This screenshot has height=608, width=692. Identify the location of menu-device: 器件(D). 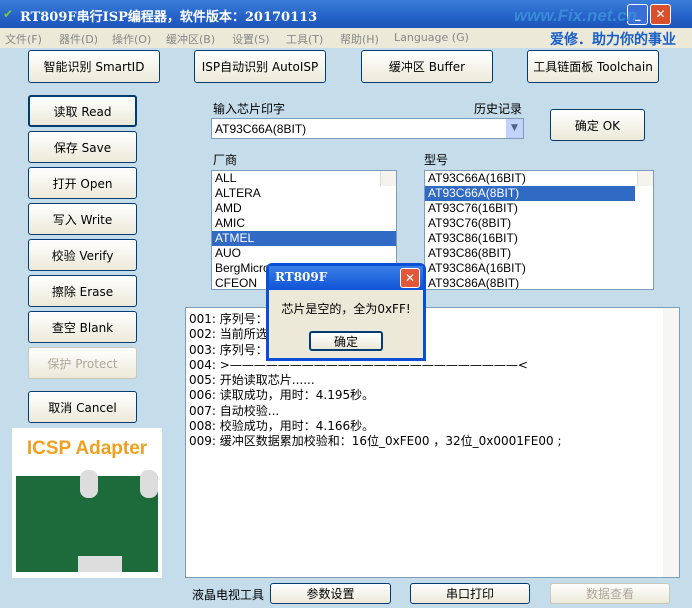
(78, 39).